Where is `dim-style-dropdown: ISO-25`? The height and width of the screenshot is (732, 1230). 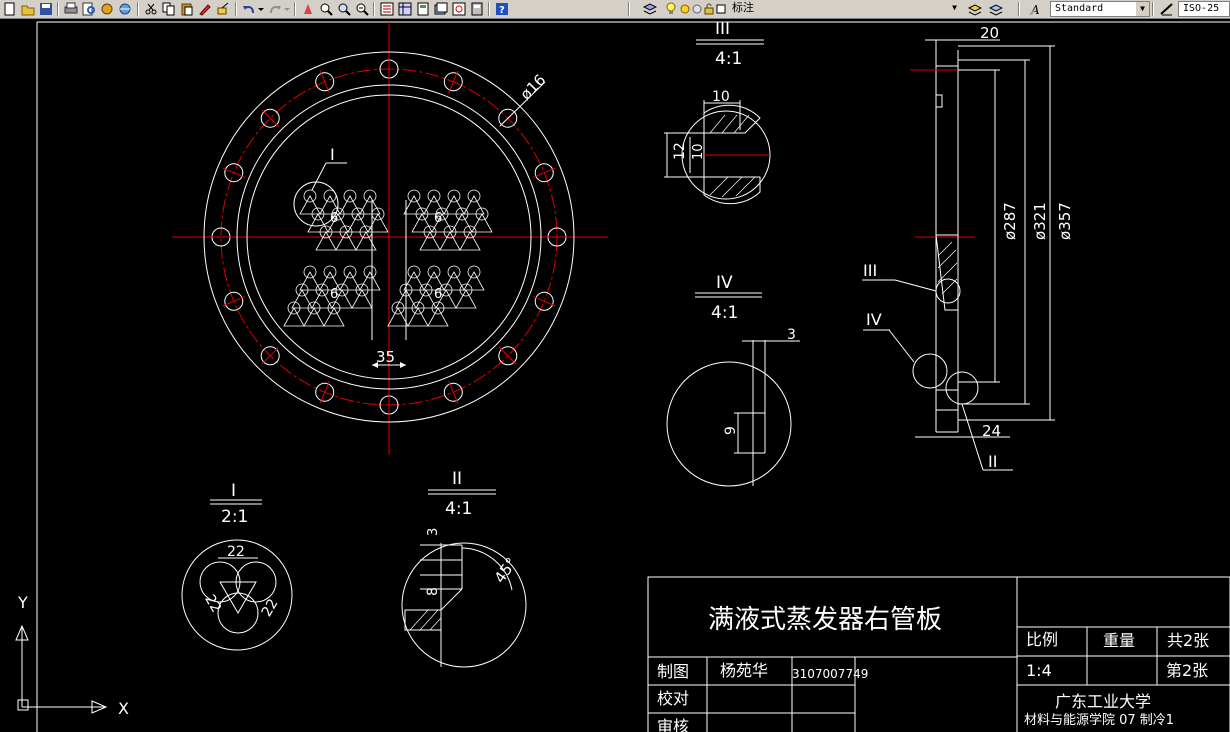 dim-style-dropdown: ISO-25 is located at coordinates (1204, 9).